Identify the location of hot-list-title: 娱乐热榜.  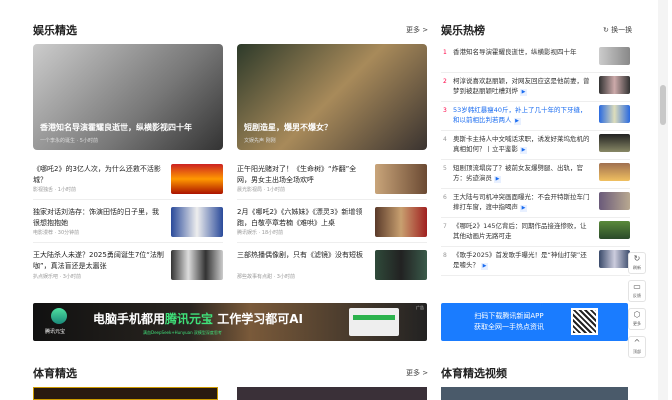
(463, 30).